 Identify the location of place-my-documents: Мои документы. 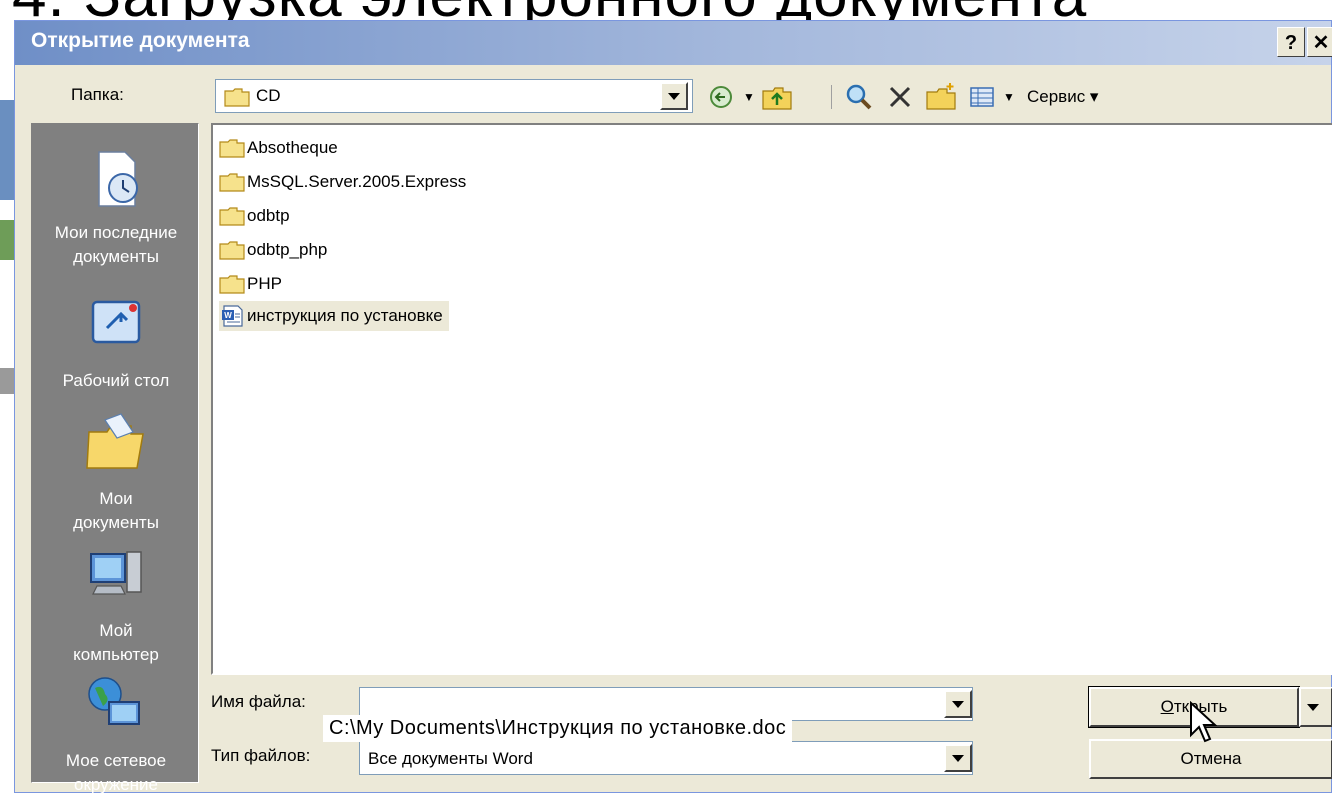
(116, 472).